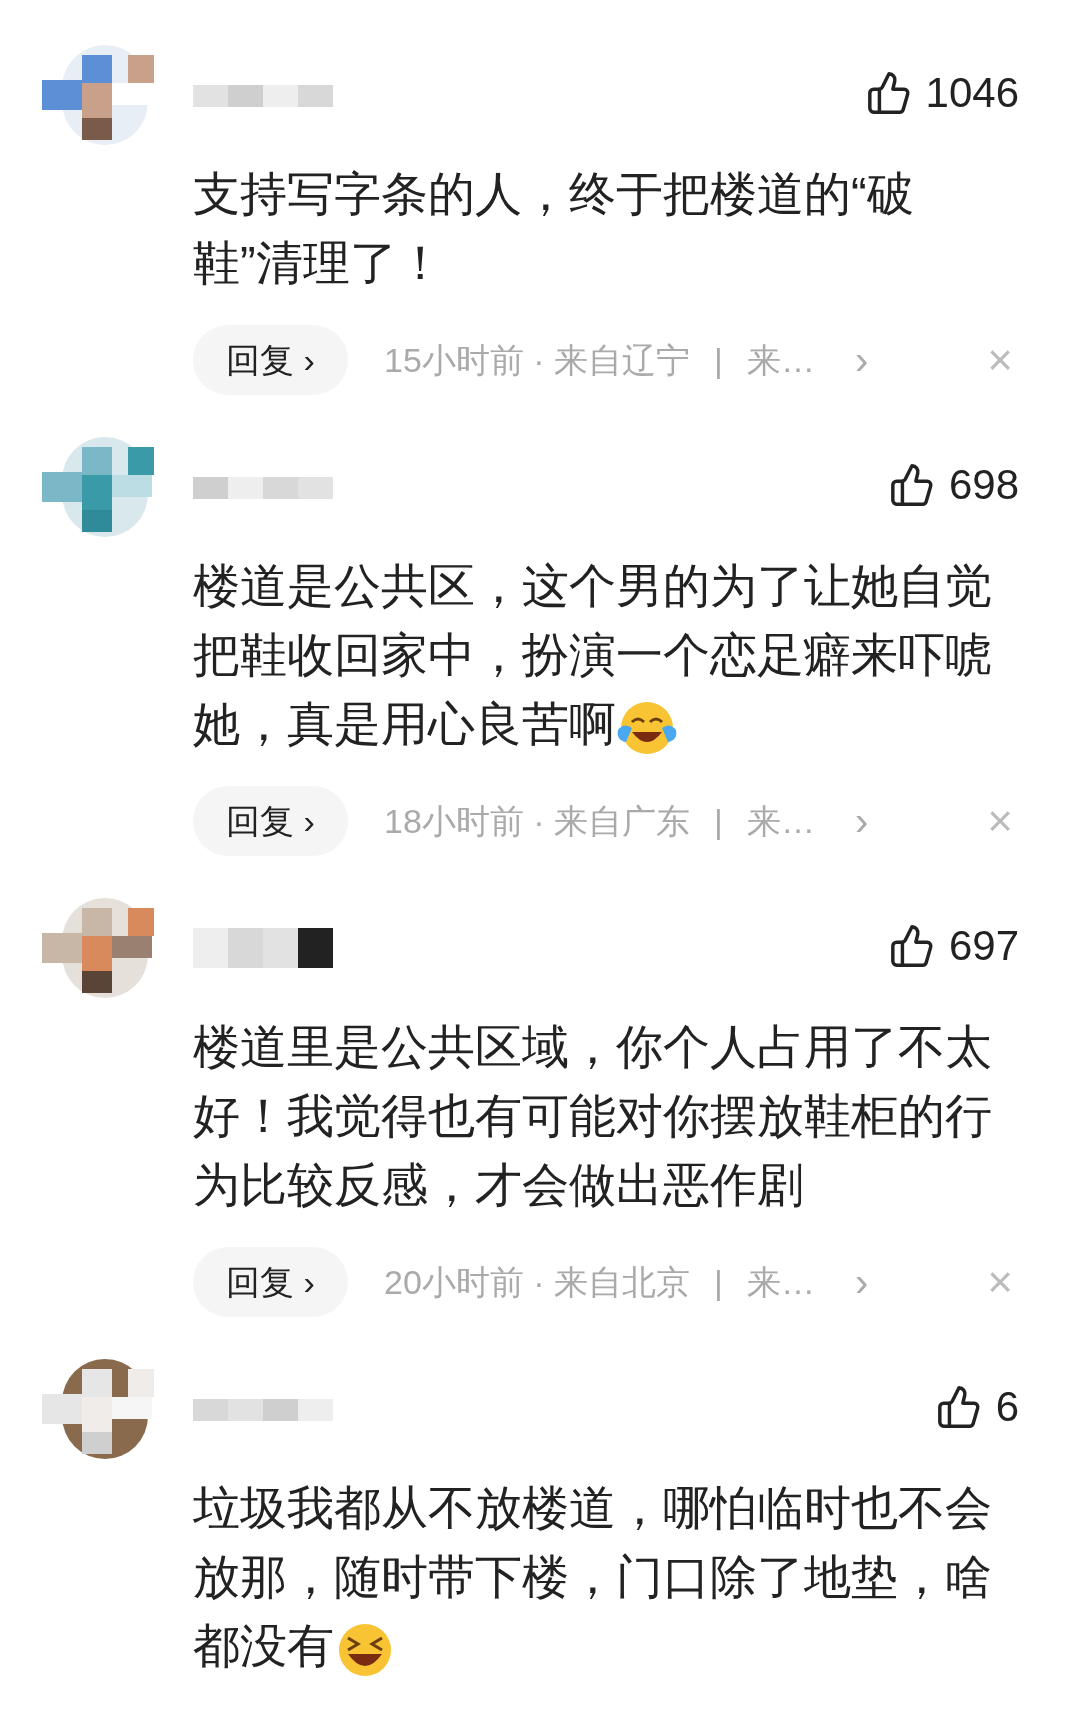 This screenshot has height=1729, width=1071. What do you see at coordinates (972, 93) in the screenshot?
I see `like-count: 1046` at bounding box center [972, 93].